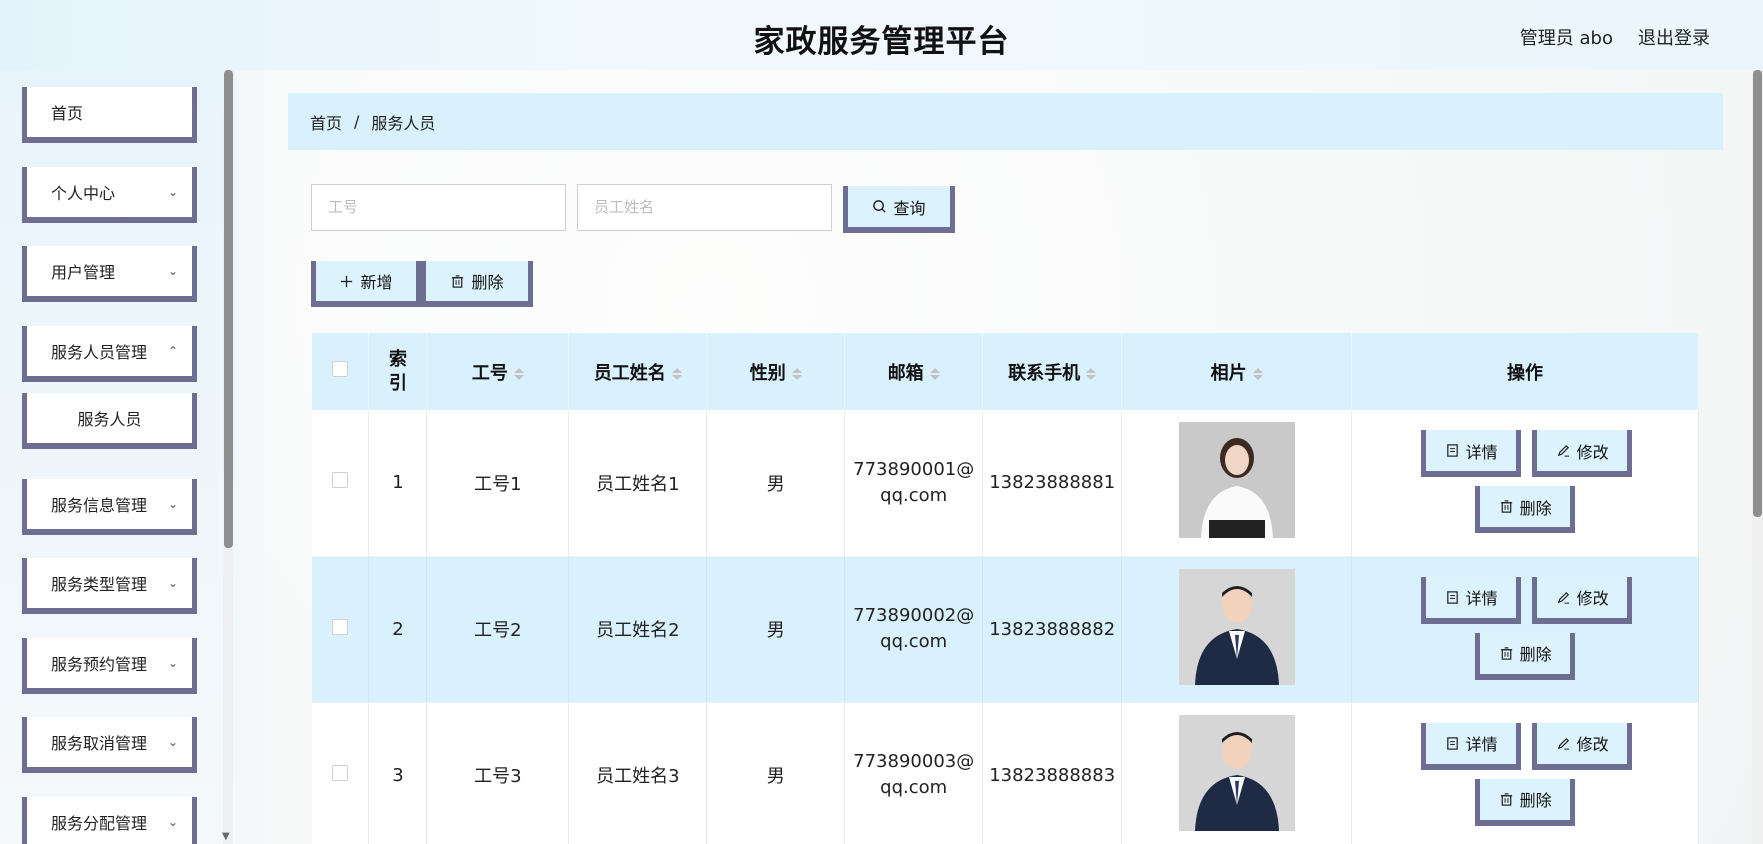  Describe the element at coordinates (99, 352) in the screenshot. I see `sidebar-item-label: 服务人员管理` at that location.